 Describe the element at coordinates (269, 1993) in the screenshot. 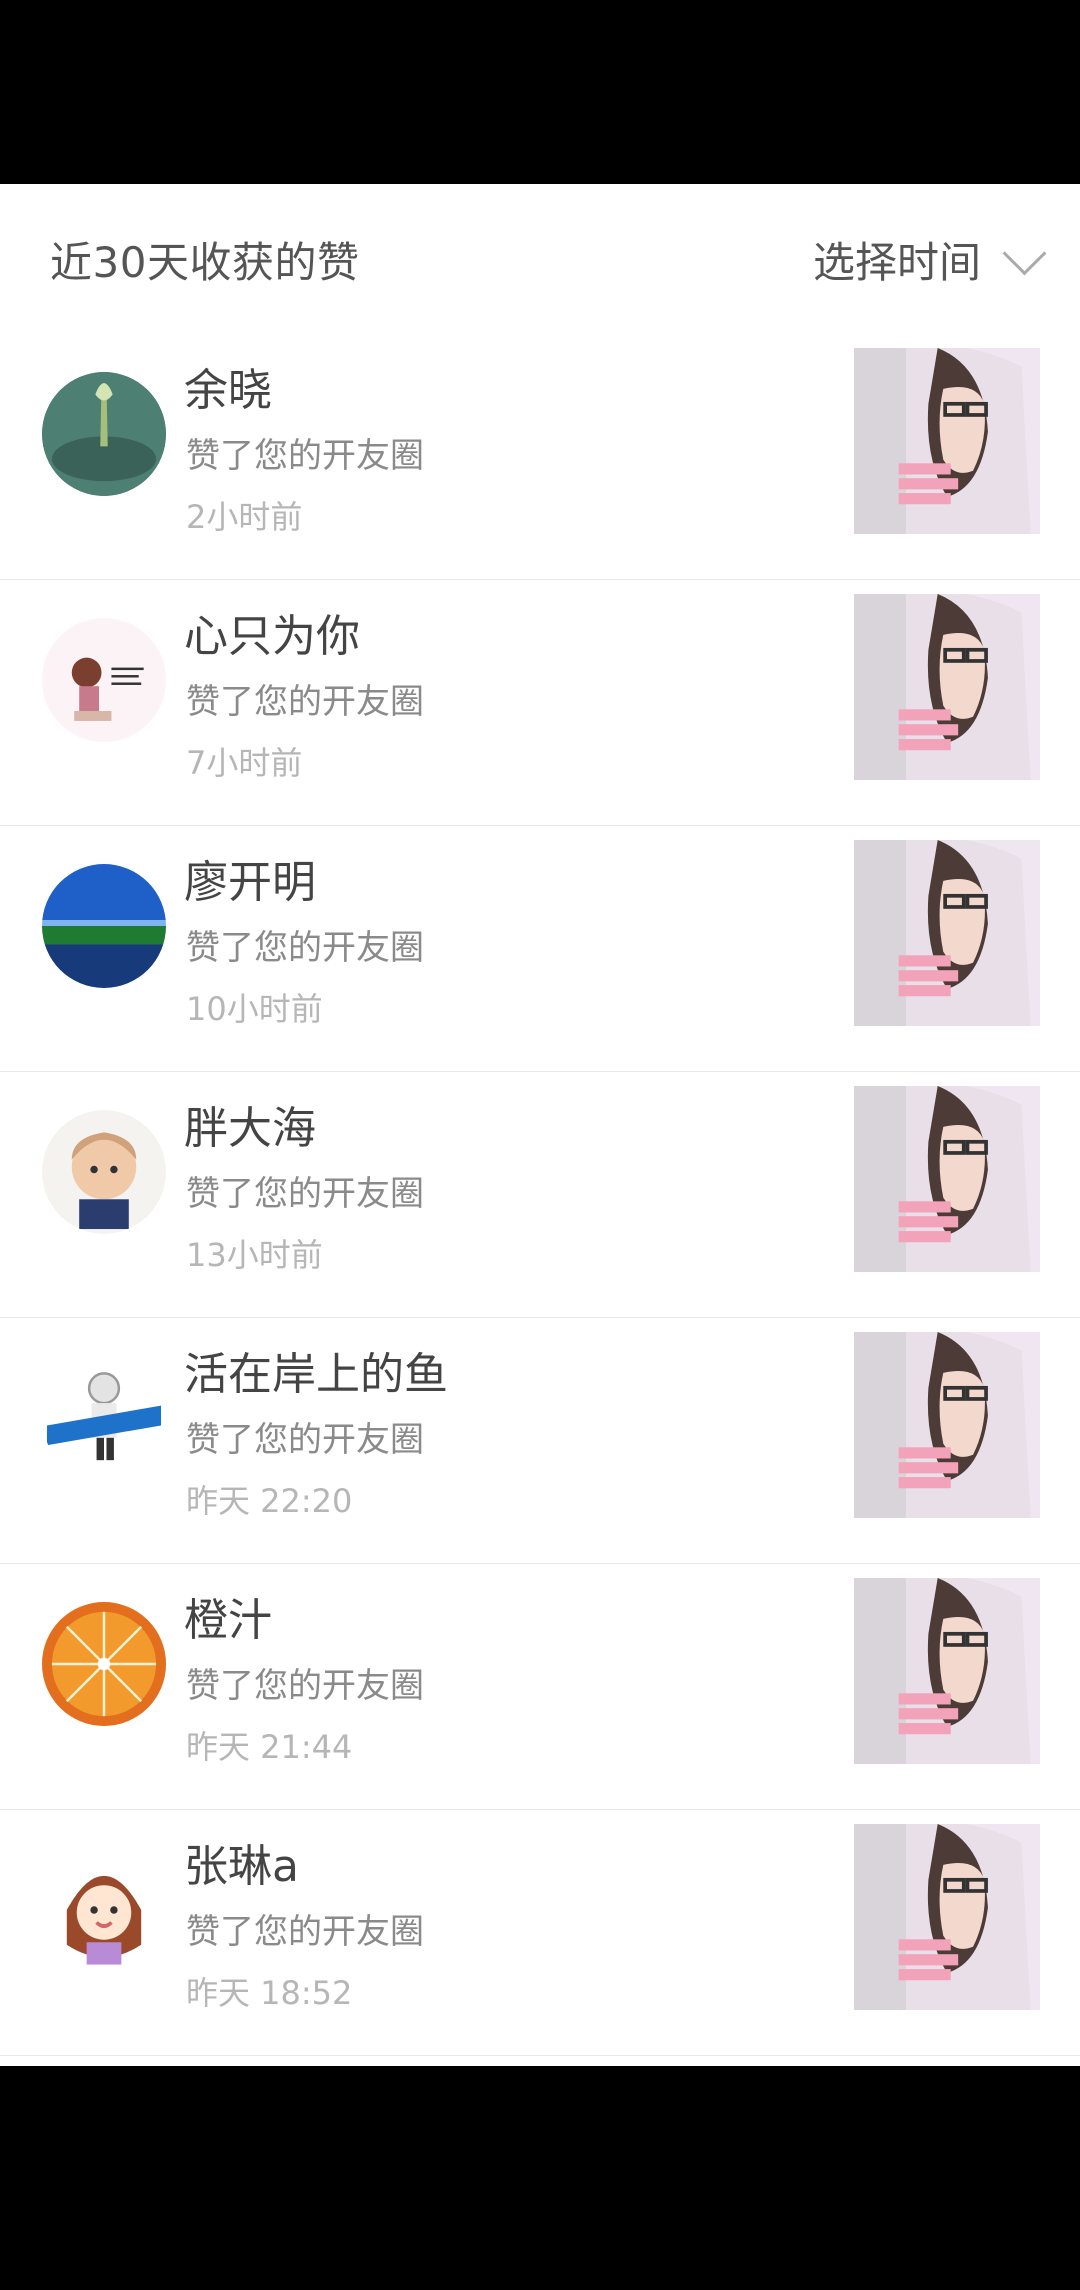

I see `timestamp: 昨天 18:52` at that location.